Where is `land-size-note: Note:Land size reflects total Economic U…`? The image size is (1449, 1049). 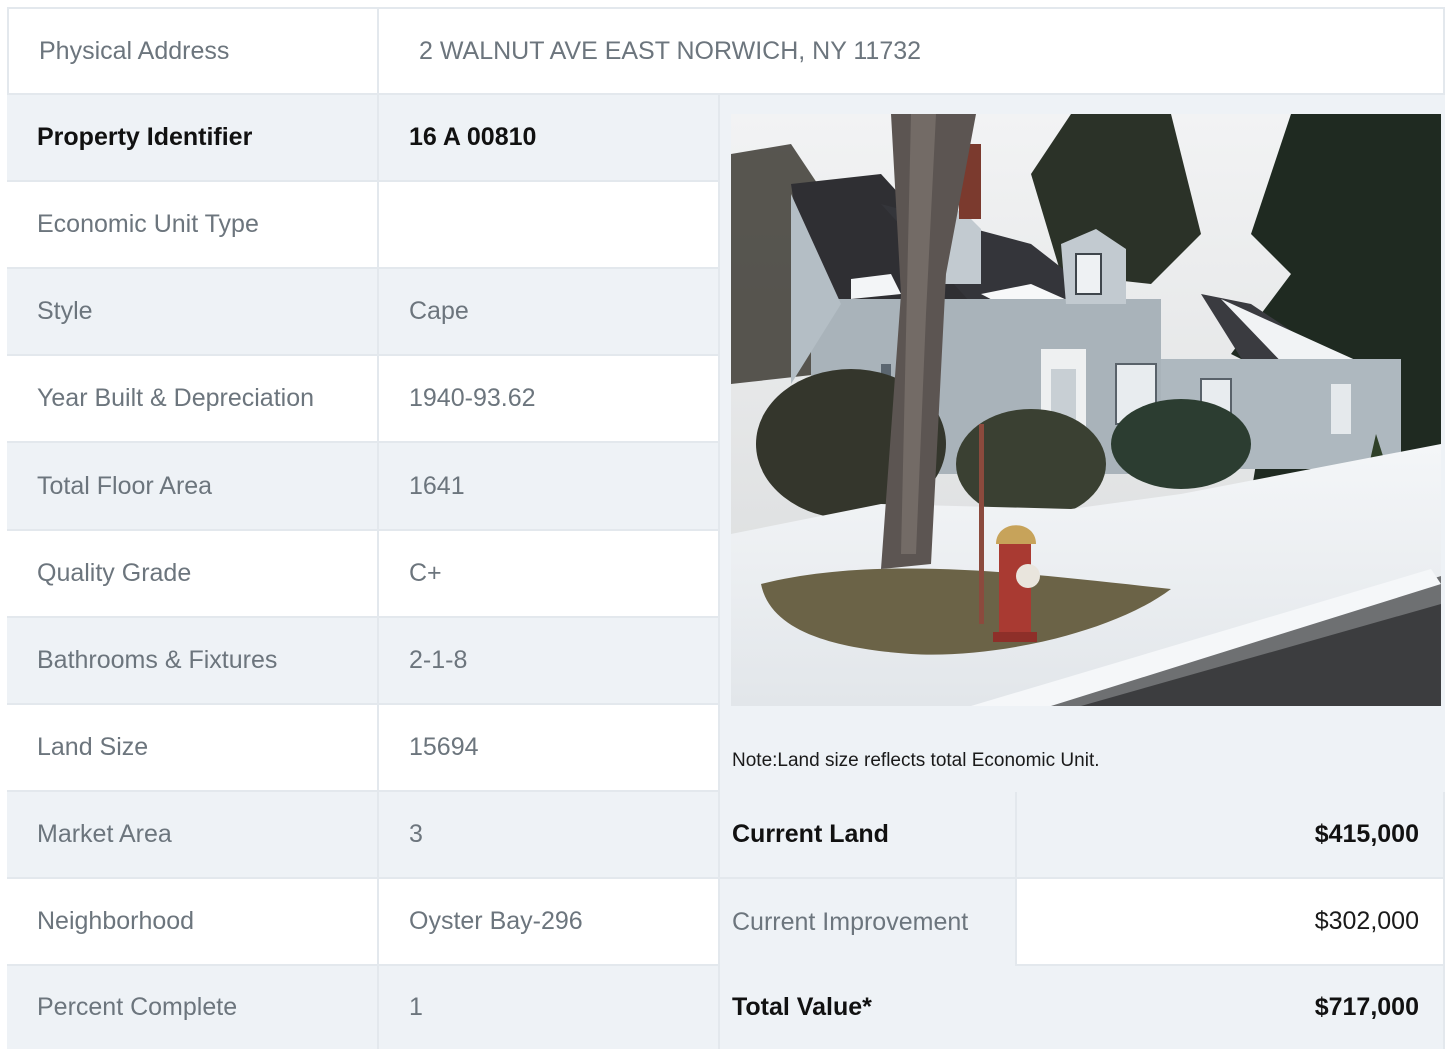
land-size-note: Note:Land size reflects total Economic U… is located at coordinates (916, 760).